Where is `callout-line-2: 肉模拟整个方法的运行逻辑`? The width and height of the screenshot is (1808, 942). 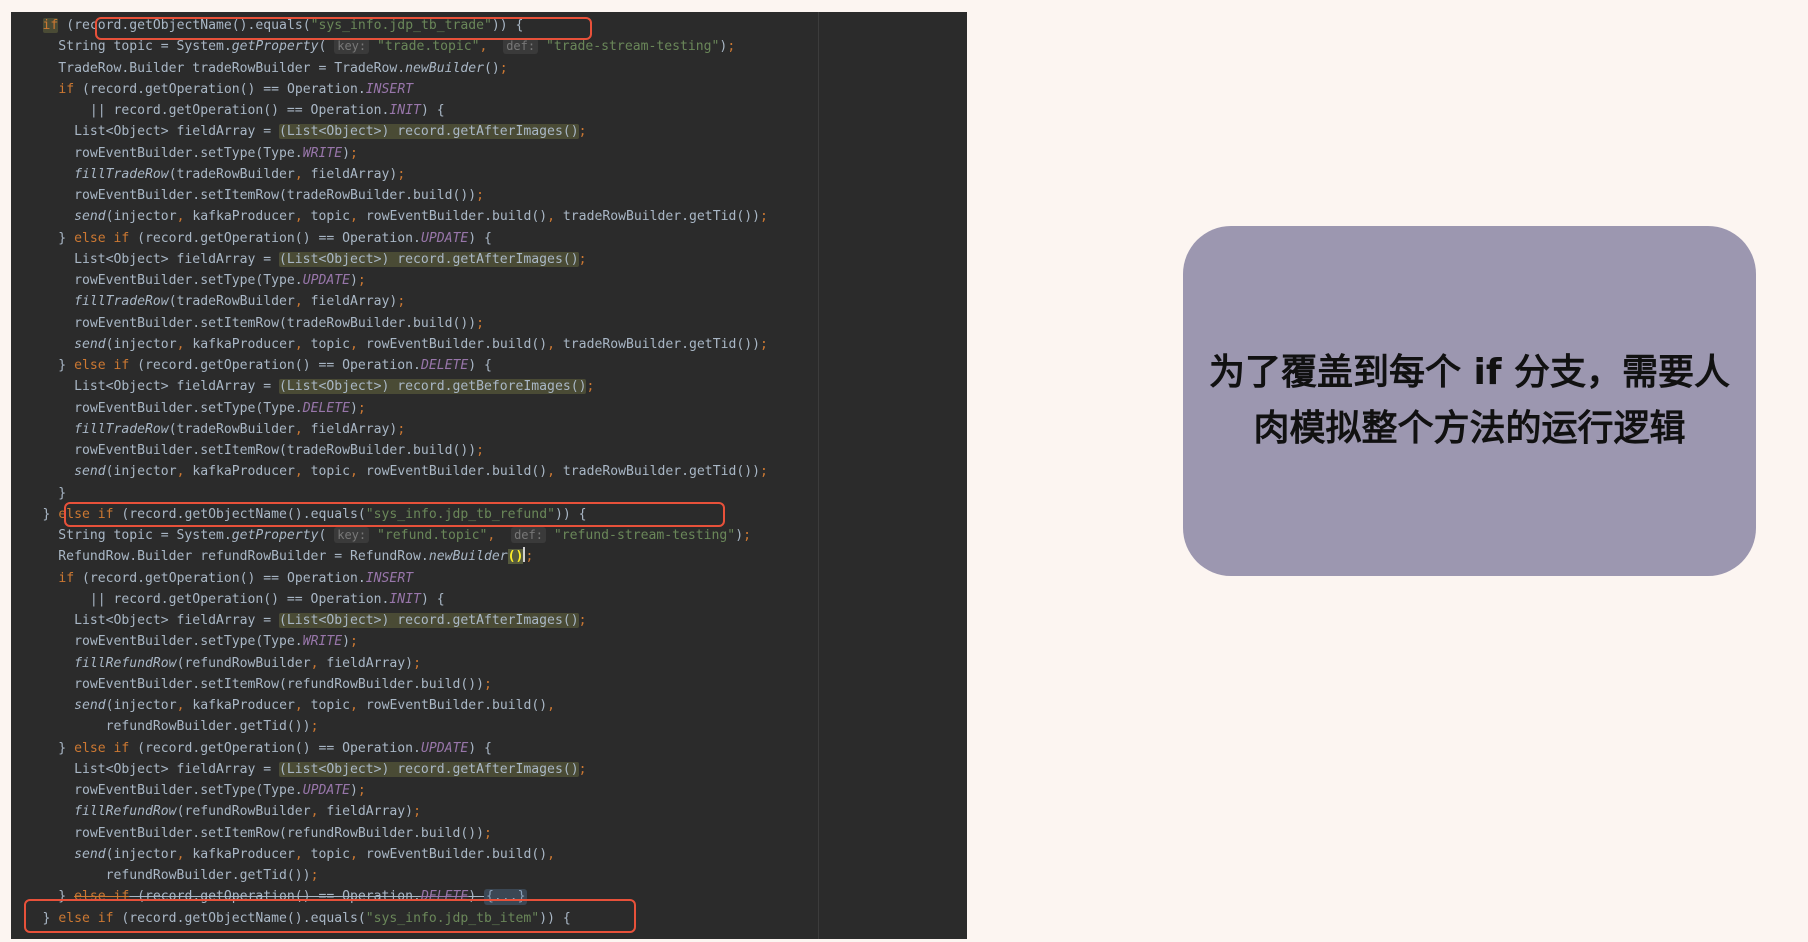
callout-line-2: 肉模拟整个方法的运行逻辑 is located at coordinates (1469, 428).